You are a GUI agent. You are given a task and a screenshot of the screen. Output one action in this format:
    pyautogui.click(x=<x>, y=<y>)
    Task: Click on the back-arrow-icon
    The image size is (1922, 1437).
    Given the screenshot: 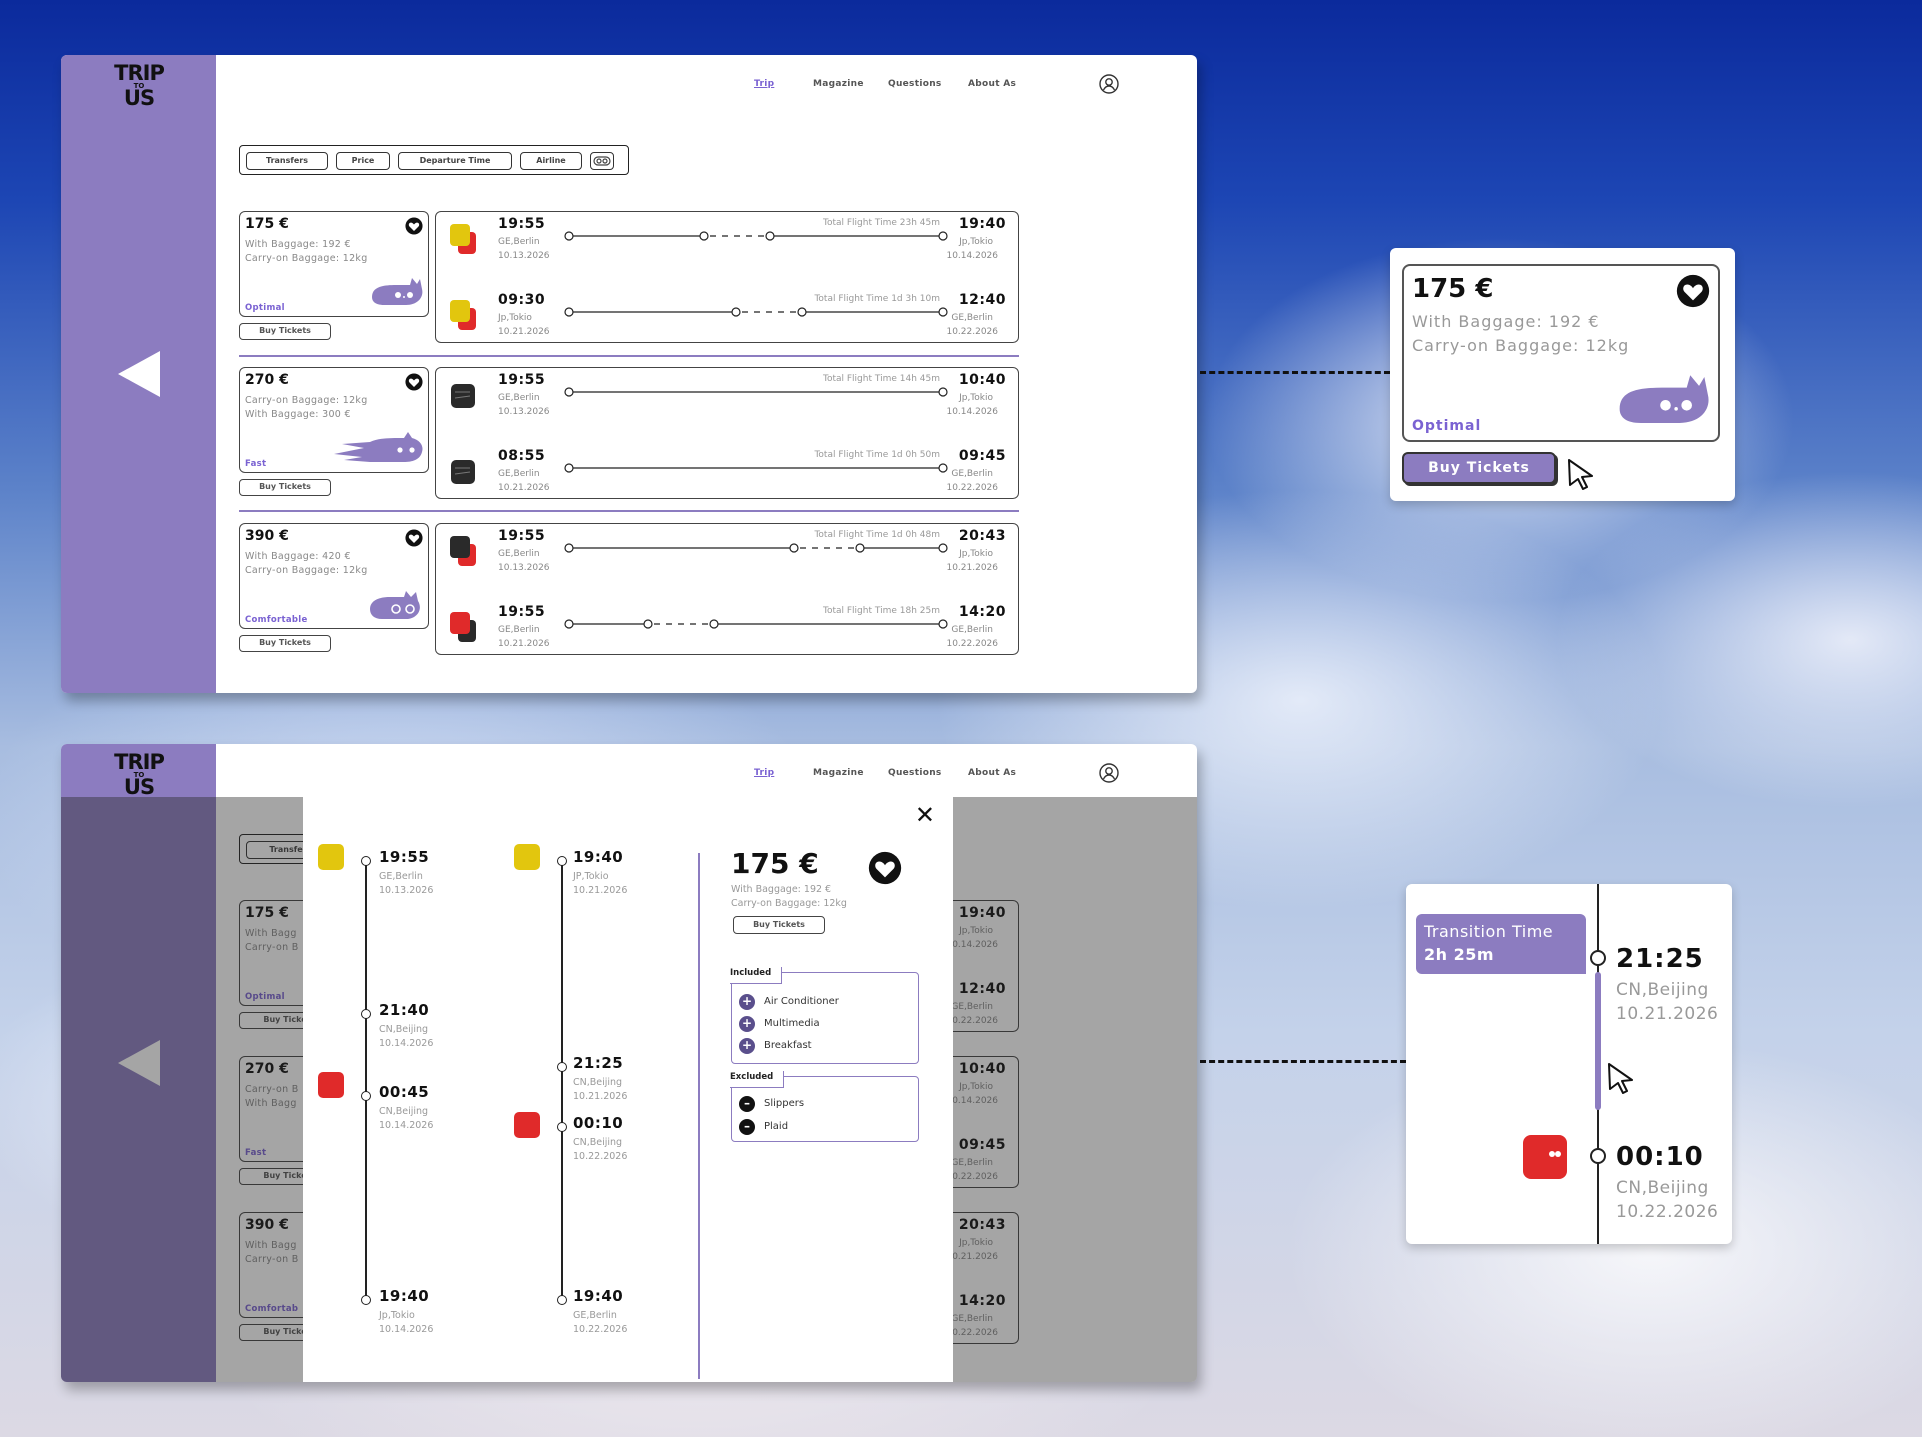 What is the action you would take?
    pyautogui.click(x=139, y=374)
    